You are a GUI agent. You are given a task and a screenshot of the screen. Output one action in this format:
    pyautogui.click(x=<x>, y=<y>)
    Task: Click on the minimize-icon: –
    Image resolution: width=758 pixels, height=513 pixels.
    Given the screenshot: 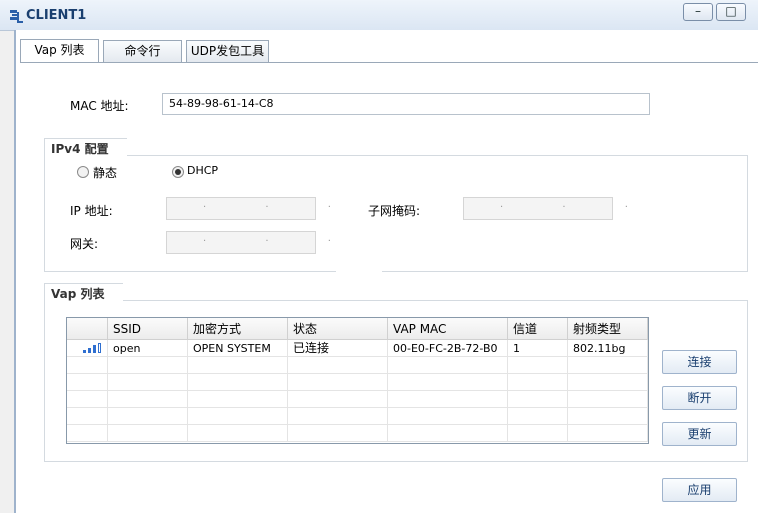 What is the action you would take?
    pyautogui.click(x=698, y=11)
    